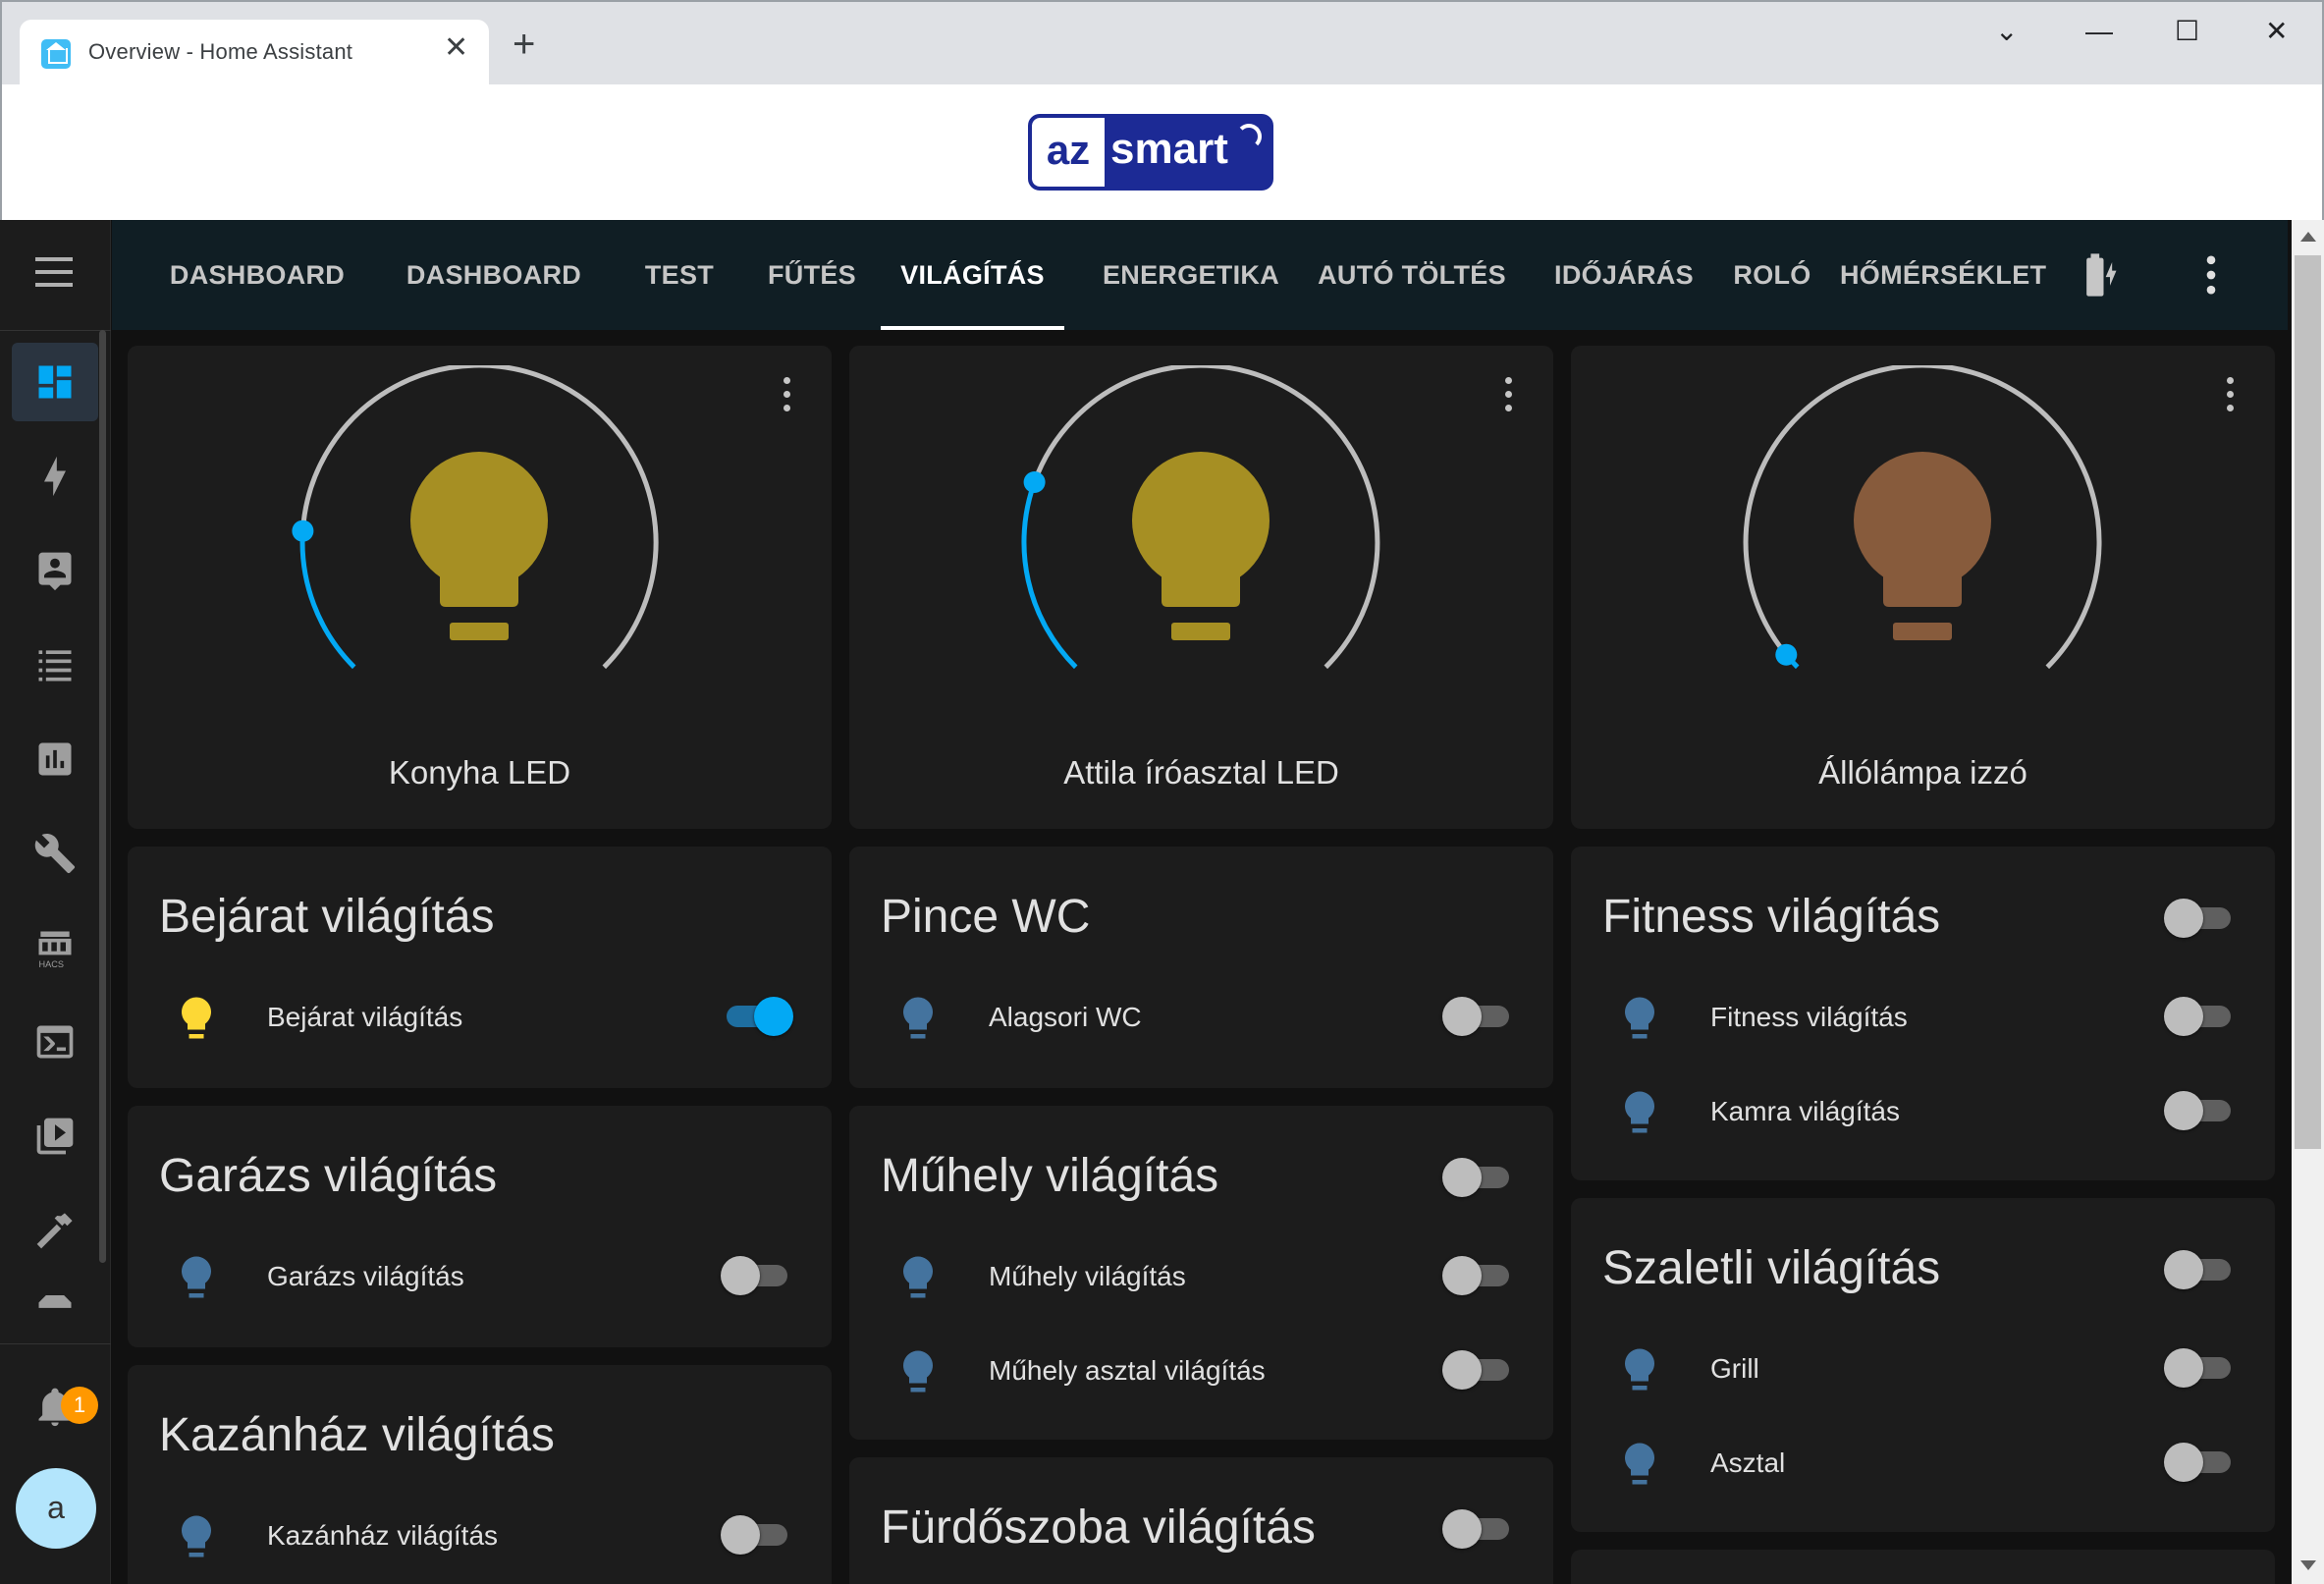 The image size is (2324, 1584). What do you see at coordinates (2308, 237) in the screenshot?
I see `scroll-up-icon` at bounding box center [2308, 237].